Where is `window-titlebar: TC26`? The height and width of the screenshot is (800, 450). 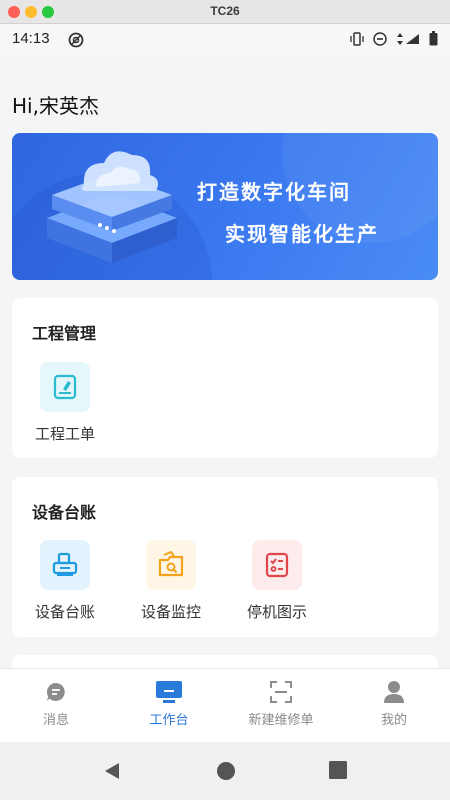
window-titlebar: TC26 is located at coordinates (225, 12).